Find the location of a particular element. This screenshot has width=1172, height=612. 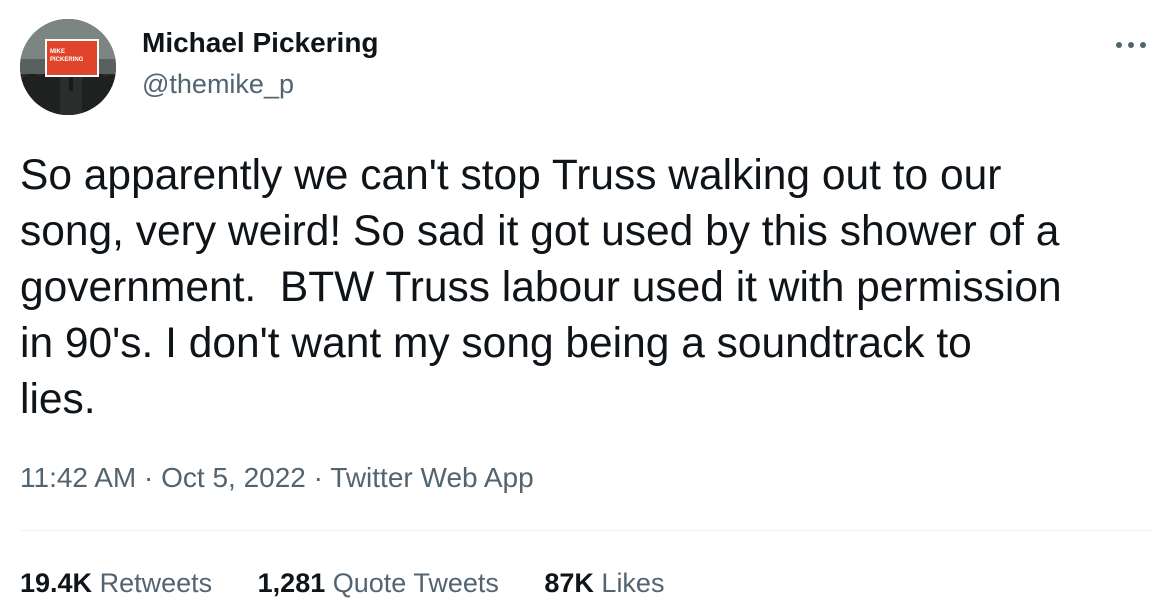

likes-label: Likes is located at coordinates (633, 583).